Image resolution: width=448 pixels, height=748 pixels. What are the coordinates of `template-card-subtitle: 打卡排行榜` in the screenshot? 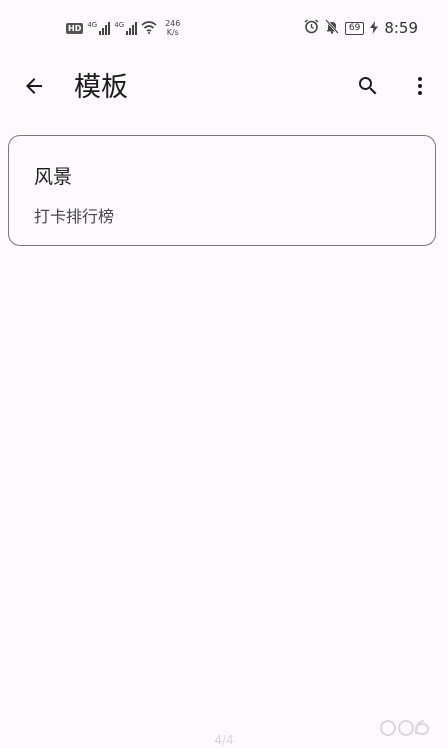 It's located at (74, 216).